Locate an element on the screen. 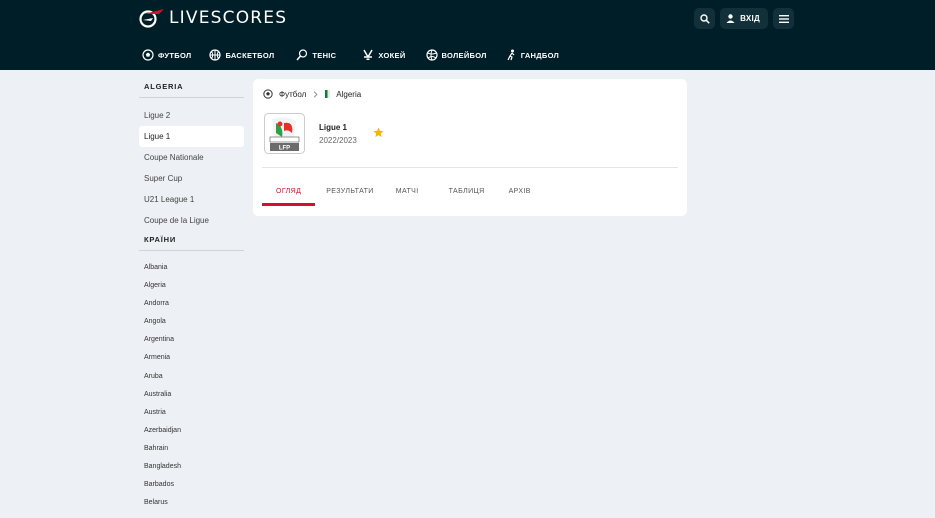  country-item: Argentina is located at coordinates (191, 340).